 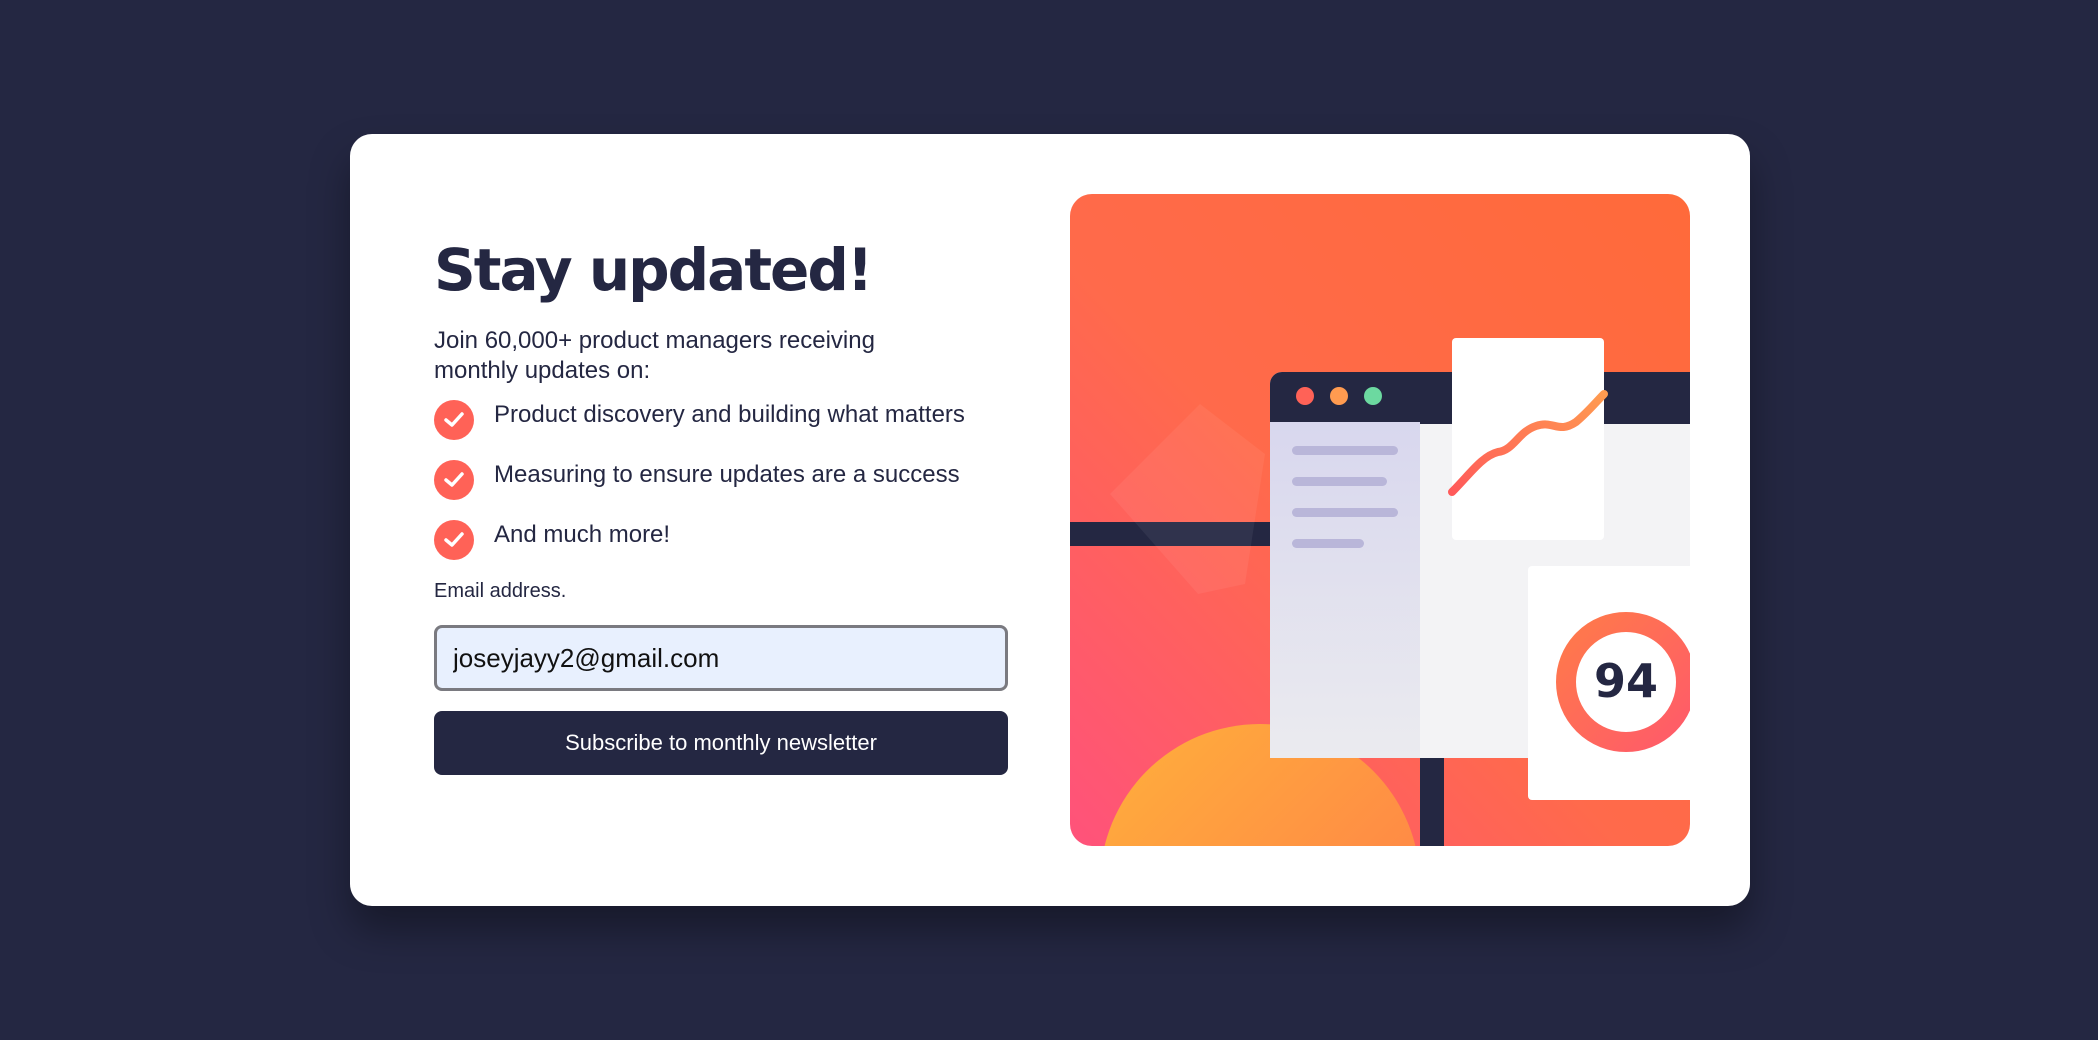 I want to click on score-value: 94, so click(x=1626, y=681).